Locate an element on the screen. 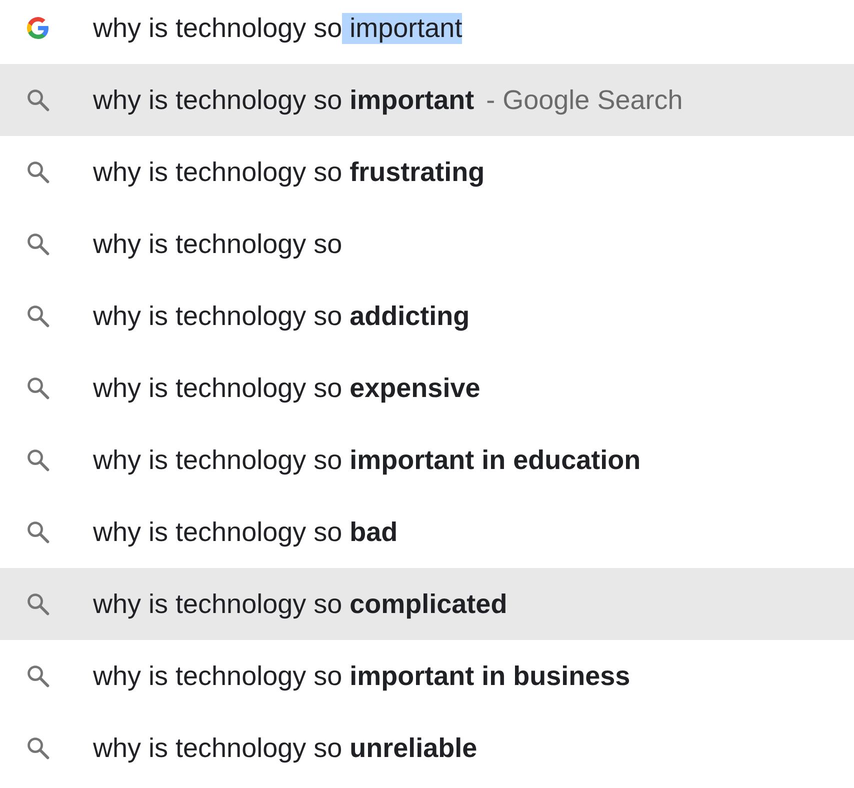 The height and width of the screenshot is (788, 854). suggestion-item: why is technology so addicting is located at coordinates (427, 316).